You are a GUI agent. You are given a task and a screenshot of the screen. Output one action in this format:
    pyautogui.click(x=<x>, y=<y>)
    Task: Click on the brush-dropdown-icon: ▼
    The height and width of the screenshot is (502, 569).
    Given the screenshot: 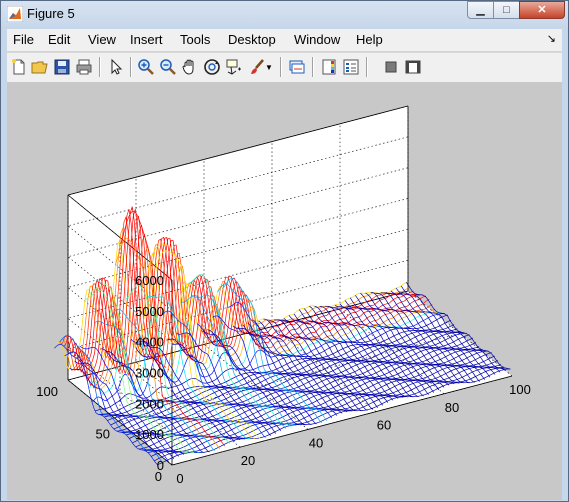 What is the action you would take?
    pyautogui.click(x=269, y=72)
    